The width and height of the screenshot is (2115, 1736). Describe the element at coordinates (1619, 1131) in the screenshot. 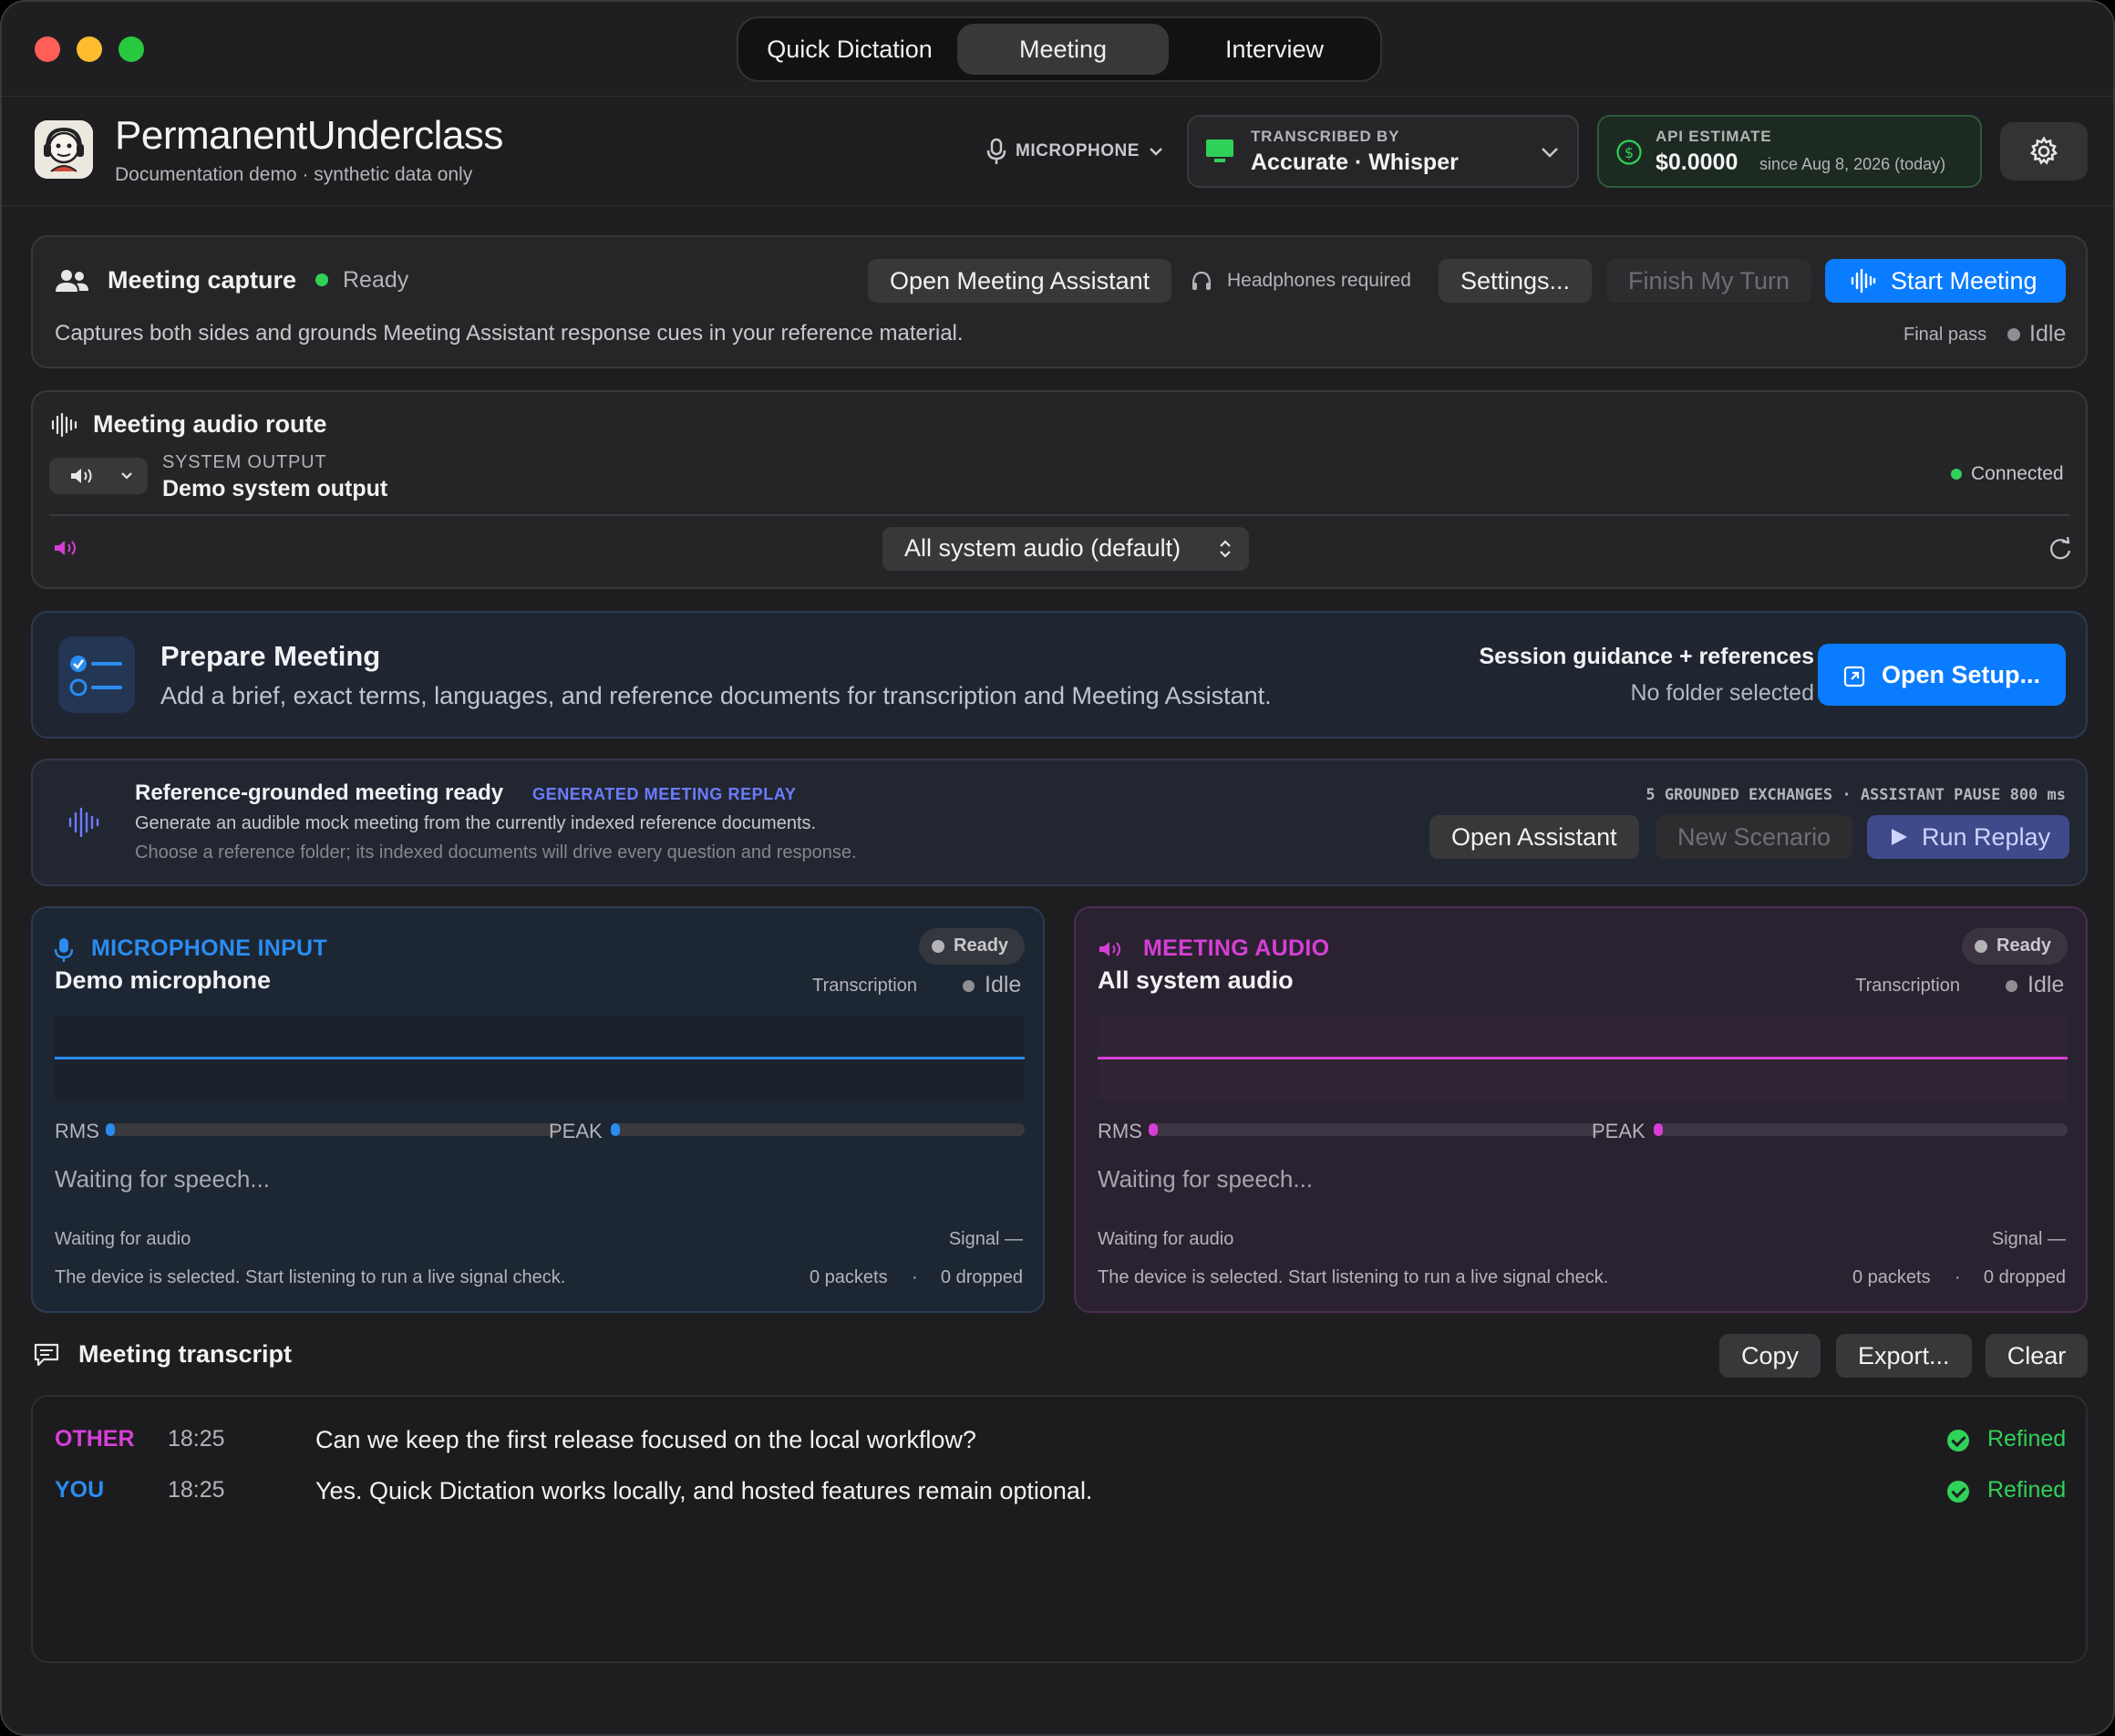

I see `meeting-peak-label: PEAK` at that location.